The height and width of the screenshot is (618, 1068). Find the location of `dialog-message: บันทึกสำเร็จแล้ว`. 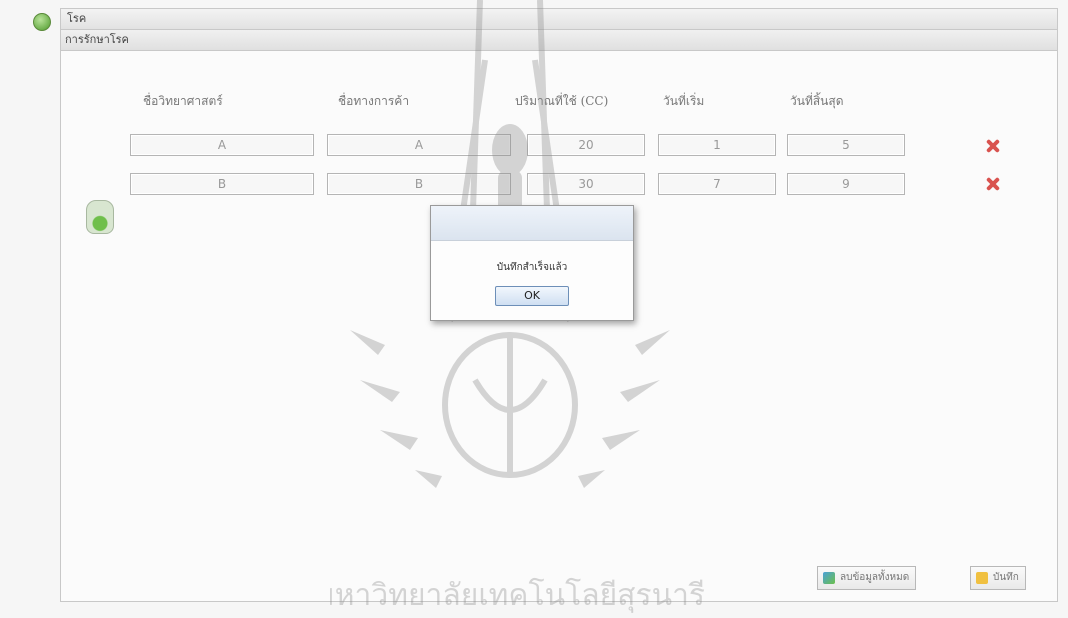

dialog-message: บันทึกสำเร็จแล้ว is located at coordinates (532, 267).